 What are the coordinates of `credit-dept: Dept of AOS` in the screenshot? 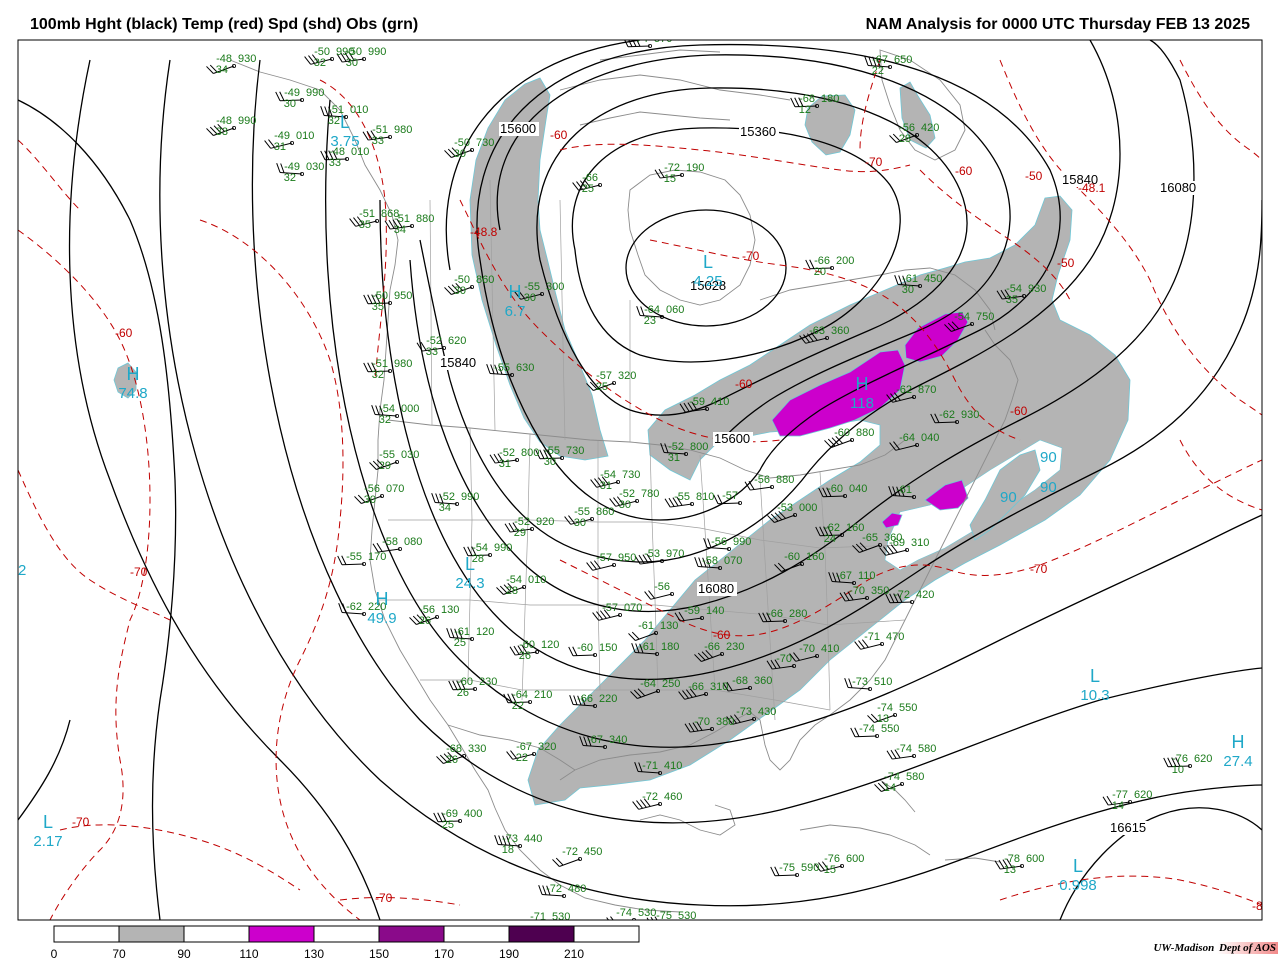 It's located at (1247, 948).